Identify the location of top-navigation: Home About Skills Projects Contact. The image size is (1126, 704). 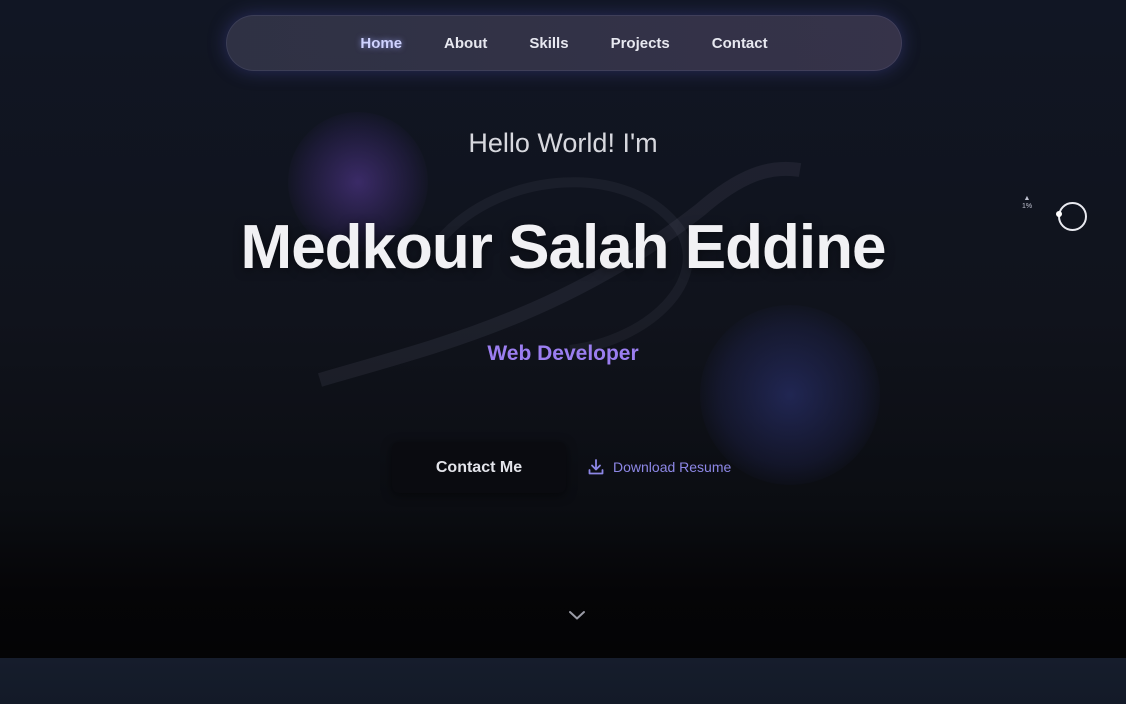
(564, 43).